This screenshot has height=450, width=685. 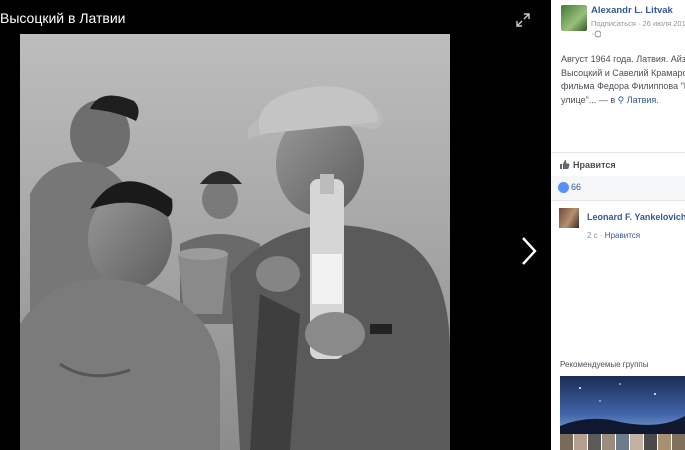 I want to click on photo-title: Высоцкий в Латвии, so click(x=63, y=18).